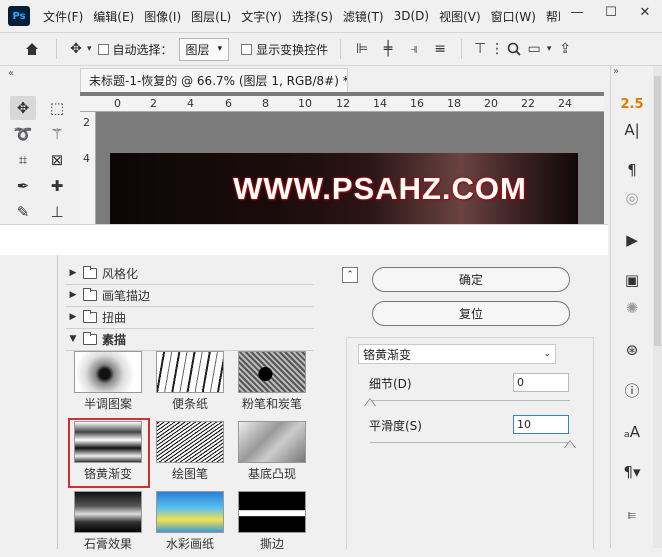  Describe the element at coordinates (23, 134) in the screenshot. I see `lasso-tool-icon: ➰` at that location.